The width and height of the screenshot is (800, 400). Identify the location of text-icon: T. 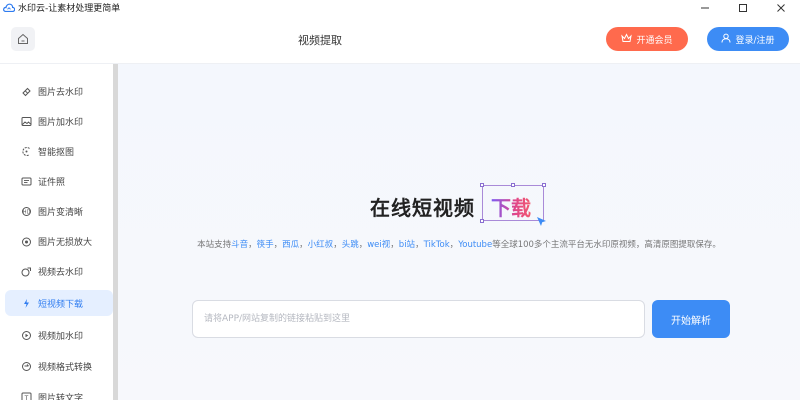
(26, 395).